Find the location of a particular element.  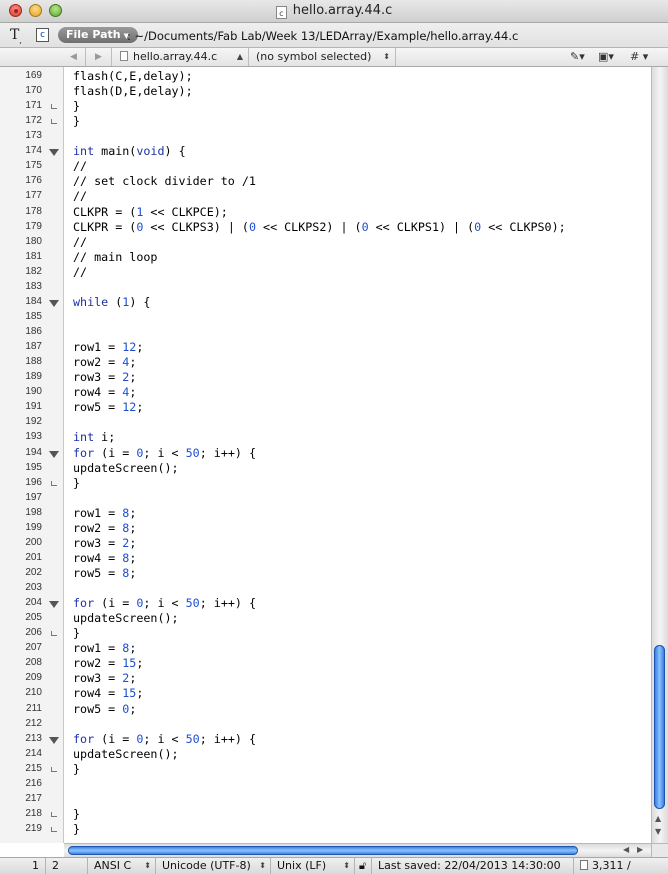

code-line: CLKPR = (1 << CLKPCE); is located at coordinates (150, 212).